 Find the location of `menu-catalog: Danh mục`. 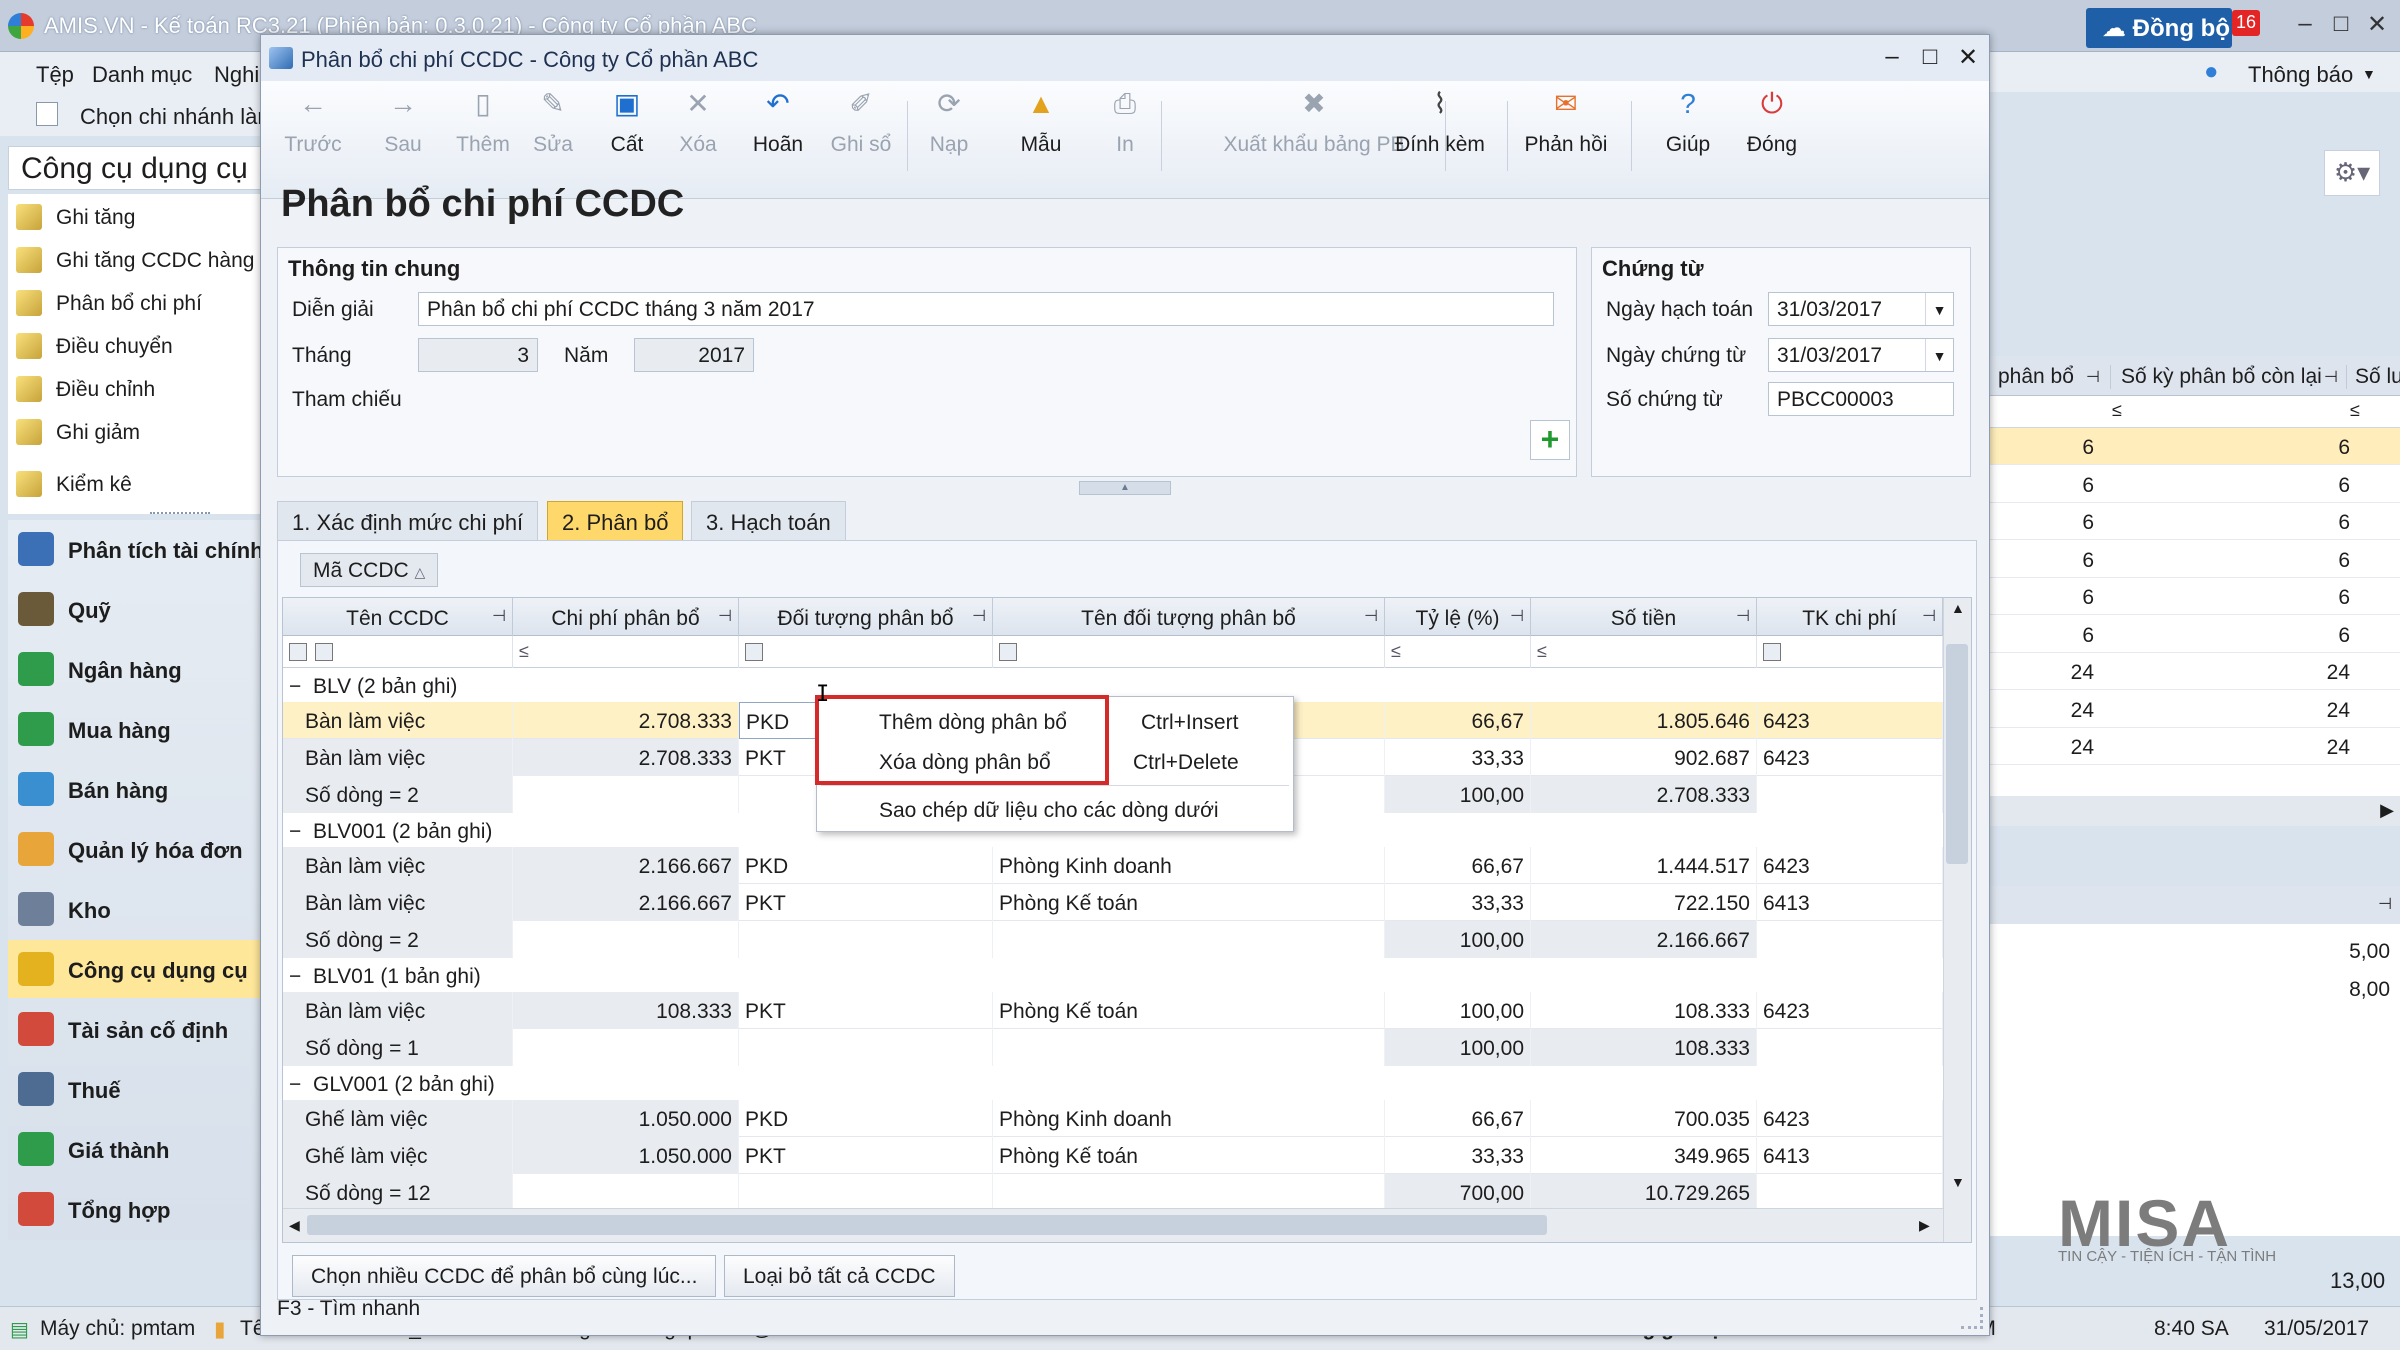

menu-catalog: Danh mục is located at coordinates (142, 75).